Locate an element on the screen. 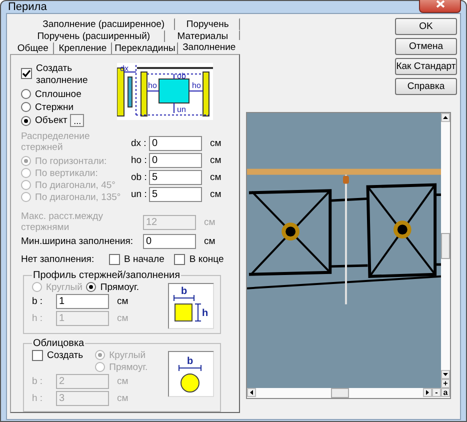 This screenshot has width=467, height=422. field-label: Нет заполнения: is located at coordinates (58, 259).